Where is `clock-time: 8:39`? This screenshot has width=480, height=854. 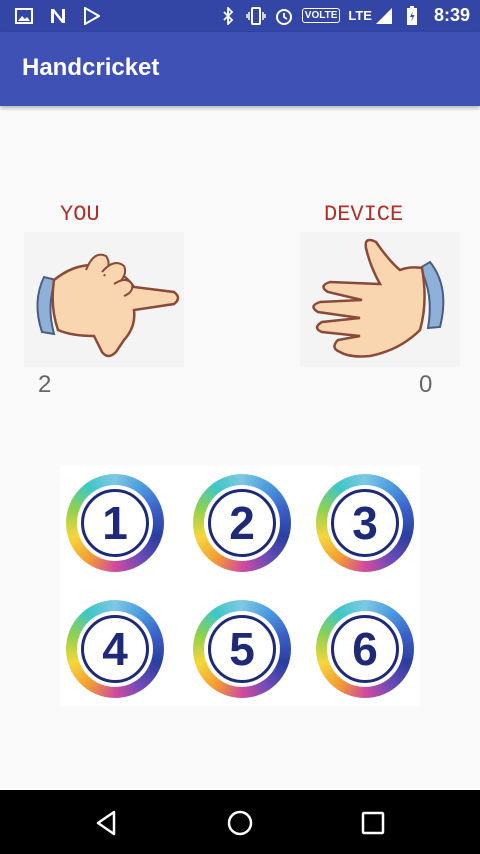
clock-time: 8:39 is located at coordinates (451, 15).